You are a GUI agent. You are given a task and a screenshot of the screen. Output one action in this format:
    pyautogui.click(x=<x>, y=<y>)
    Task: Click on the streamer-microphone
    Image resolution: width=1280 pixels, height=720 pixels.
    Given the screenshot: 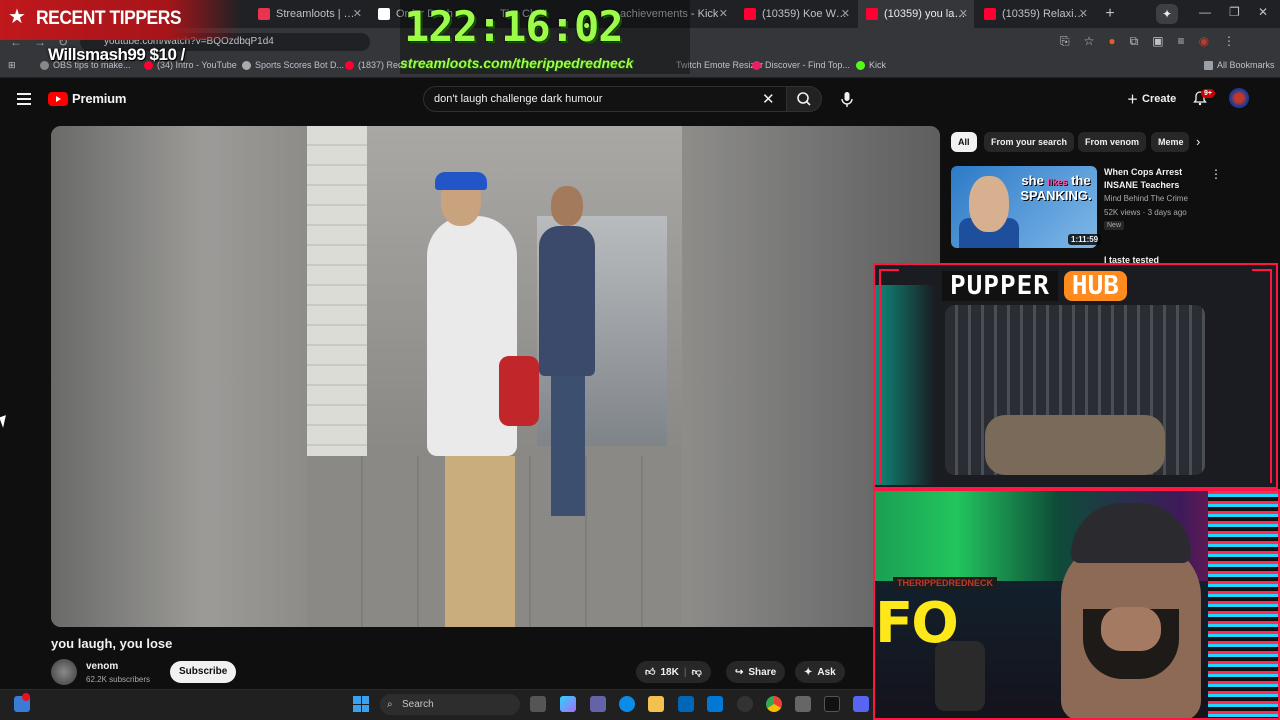 What is the action you would take?
    pyautogui.click(x=960, y=676)
    